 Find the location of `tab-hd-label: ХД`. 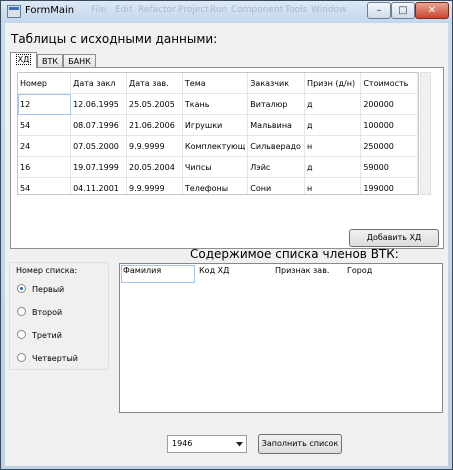

tab-hd-label: ХД is located at coordinates (23, 59).